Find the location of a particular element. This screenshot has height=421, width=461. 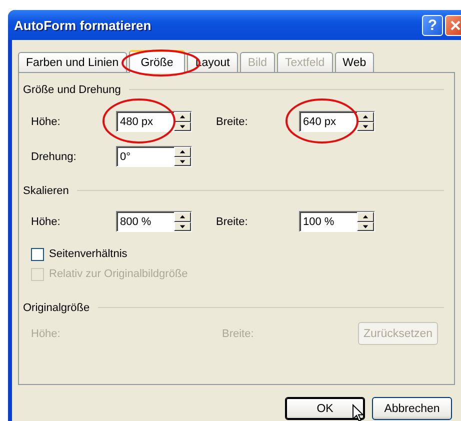

tab: Farben und Linien is located at coordinates (72, 62).